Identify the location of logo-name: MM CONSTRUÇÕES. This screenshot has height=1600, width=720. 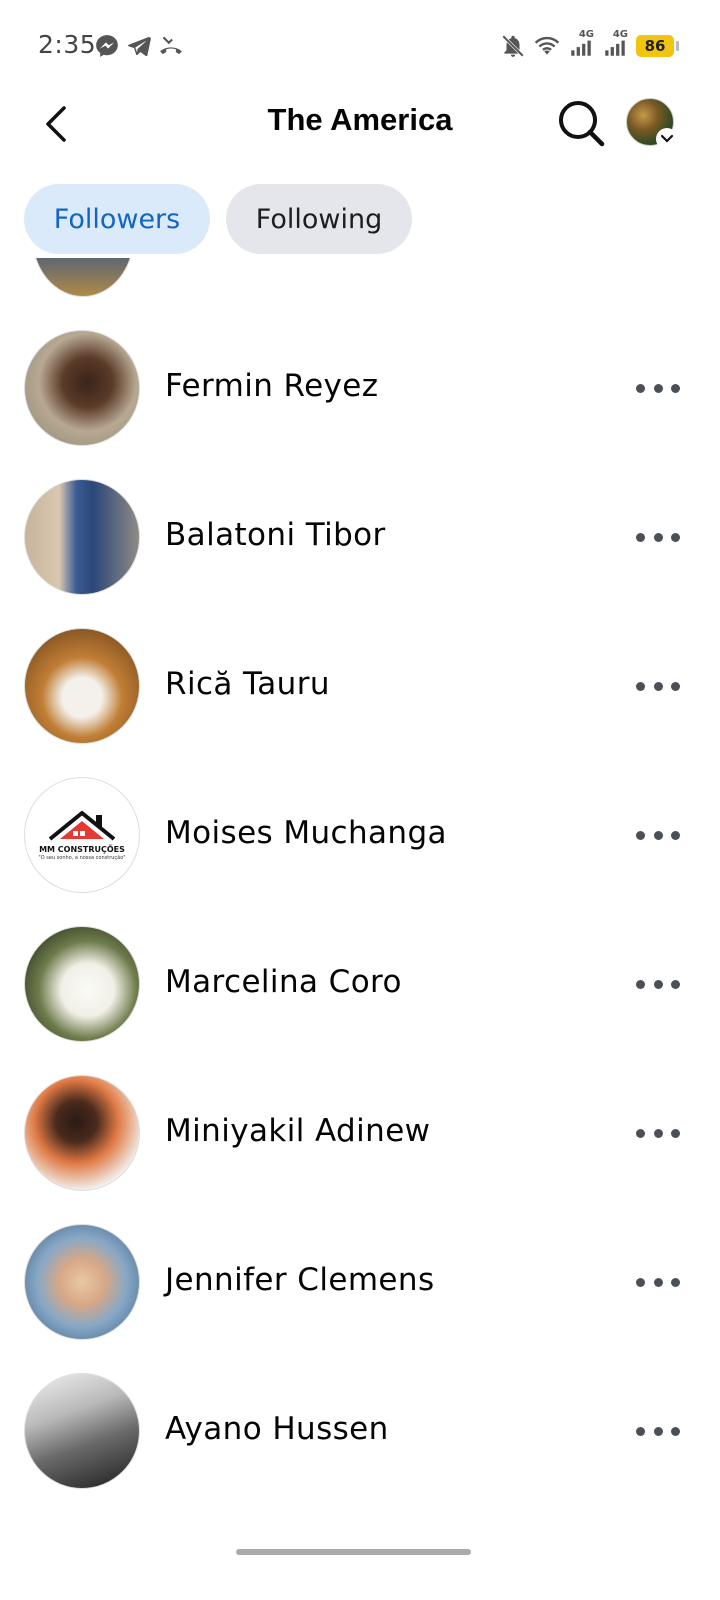
(82, 849).